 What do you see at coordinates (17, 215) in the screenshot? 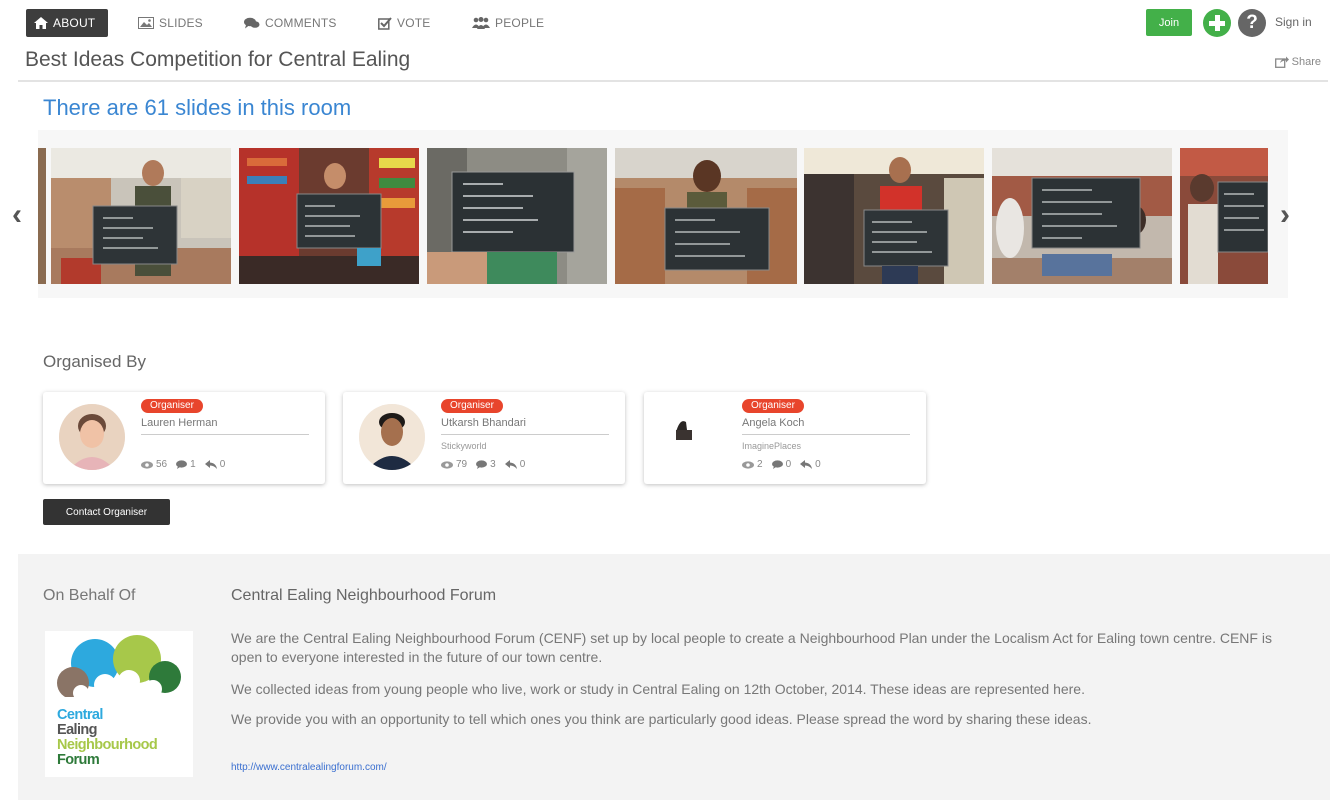
I see `carousel-prev-icon: ‹` at bounding box center [17, 215].